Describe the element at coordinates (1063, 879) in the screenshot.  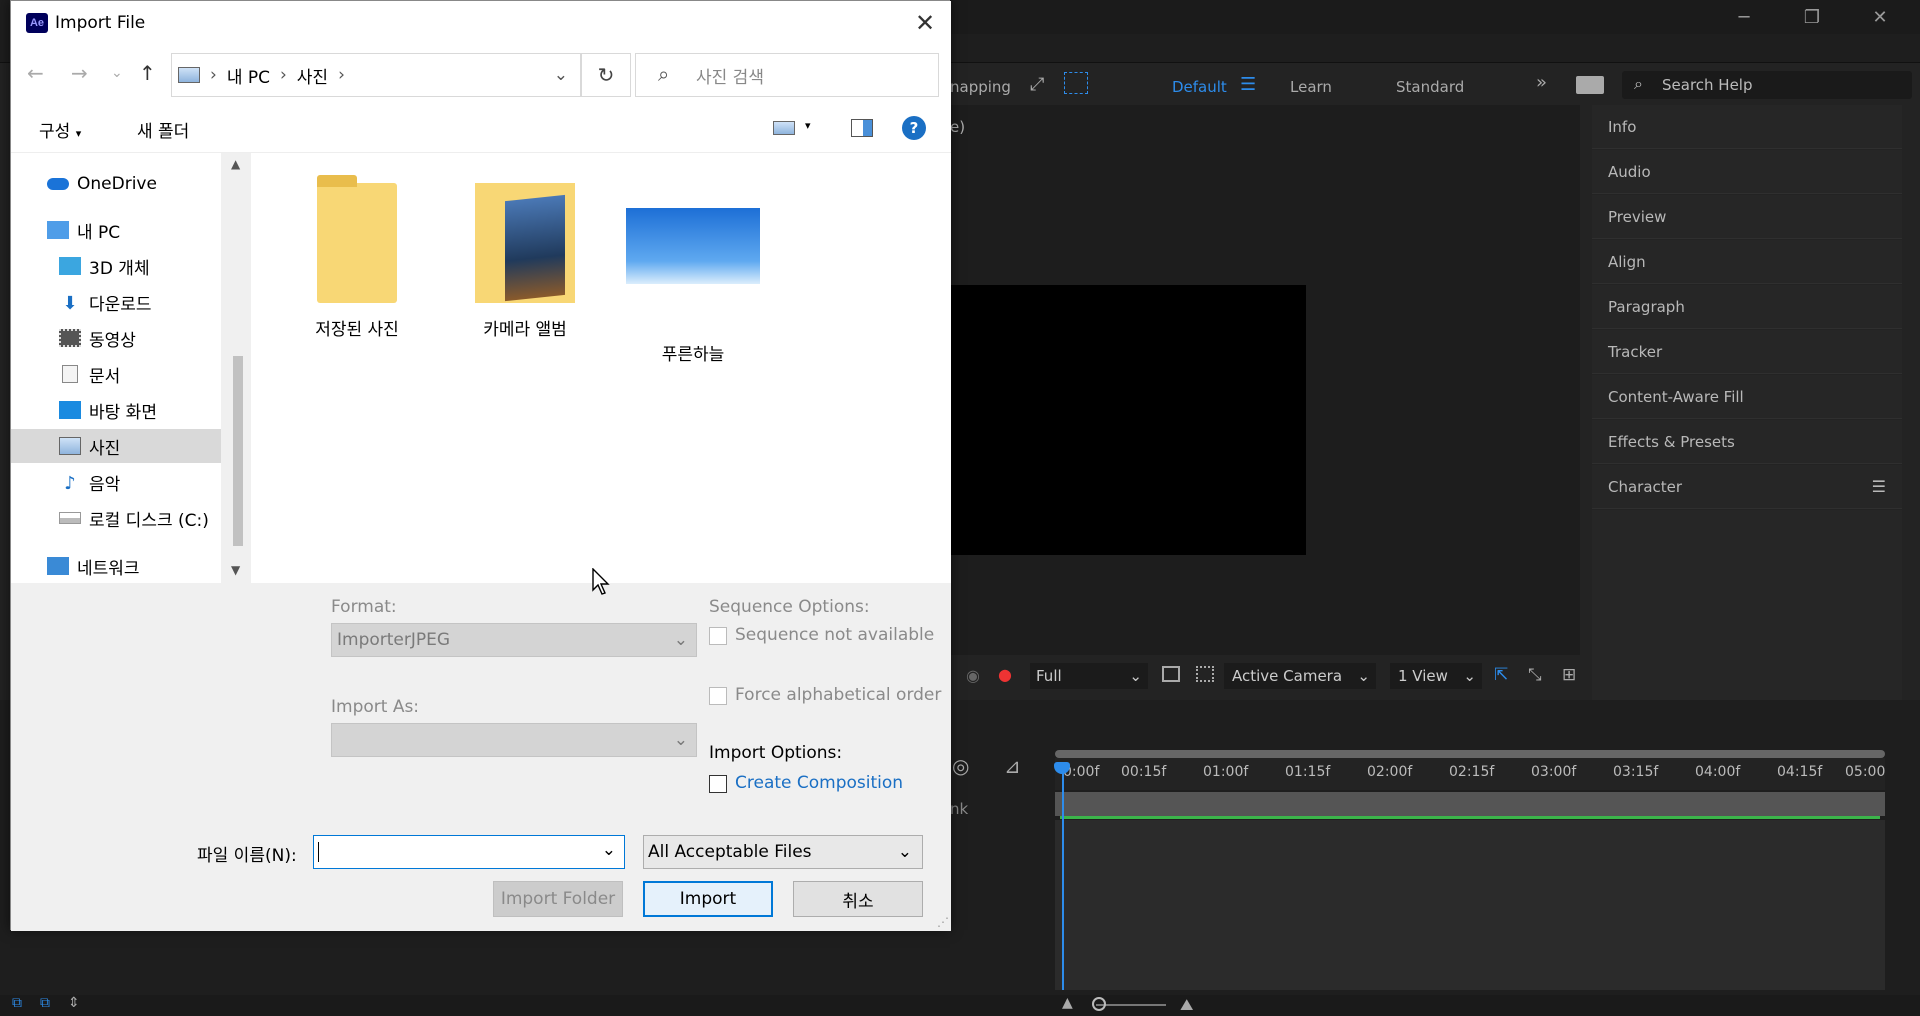
I see `playhead` at that location.